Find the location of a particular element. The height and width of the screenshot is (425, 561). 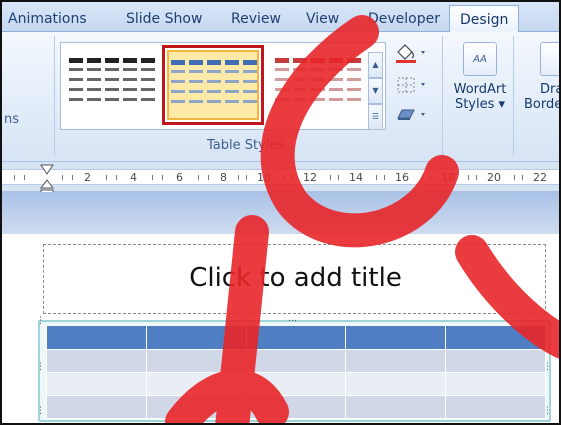

ruler-label: 10 is located at coordinates (264, 177).